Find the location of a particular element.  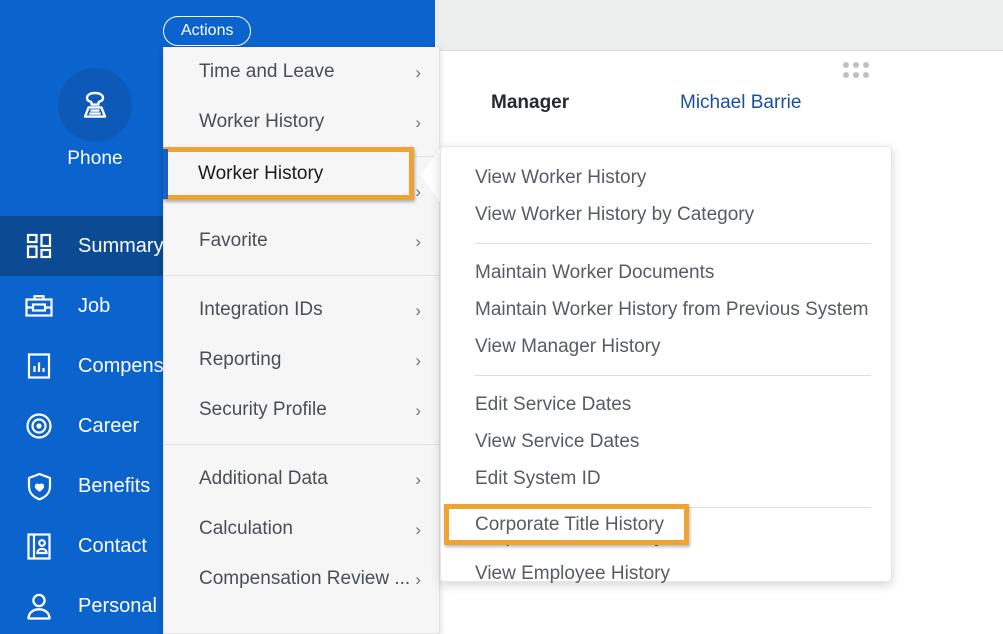

menu-item-label: Security Profile is located at coordinates (263, 409).